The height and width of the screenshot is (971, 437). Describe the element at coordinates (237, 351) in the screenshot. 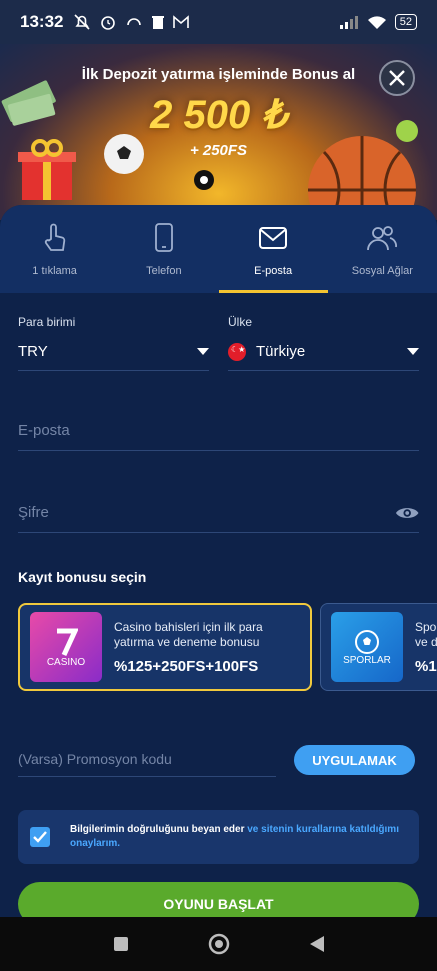

I see `turkey-flag-icon` at that location.